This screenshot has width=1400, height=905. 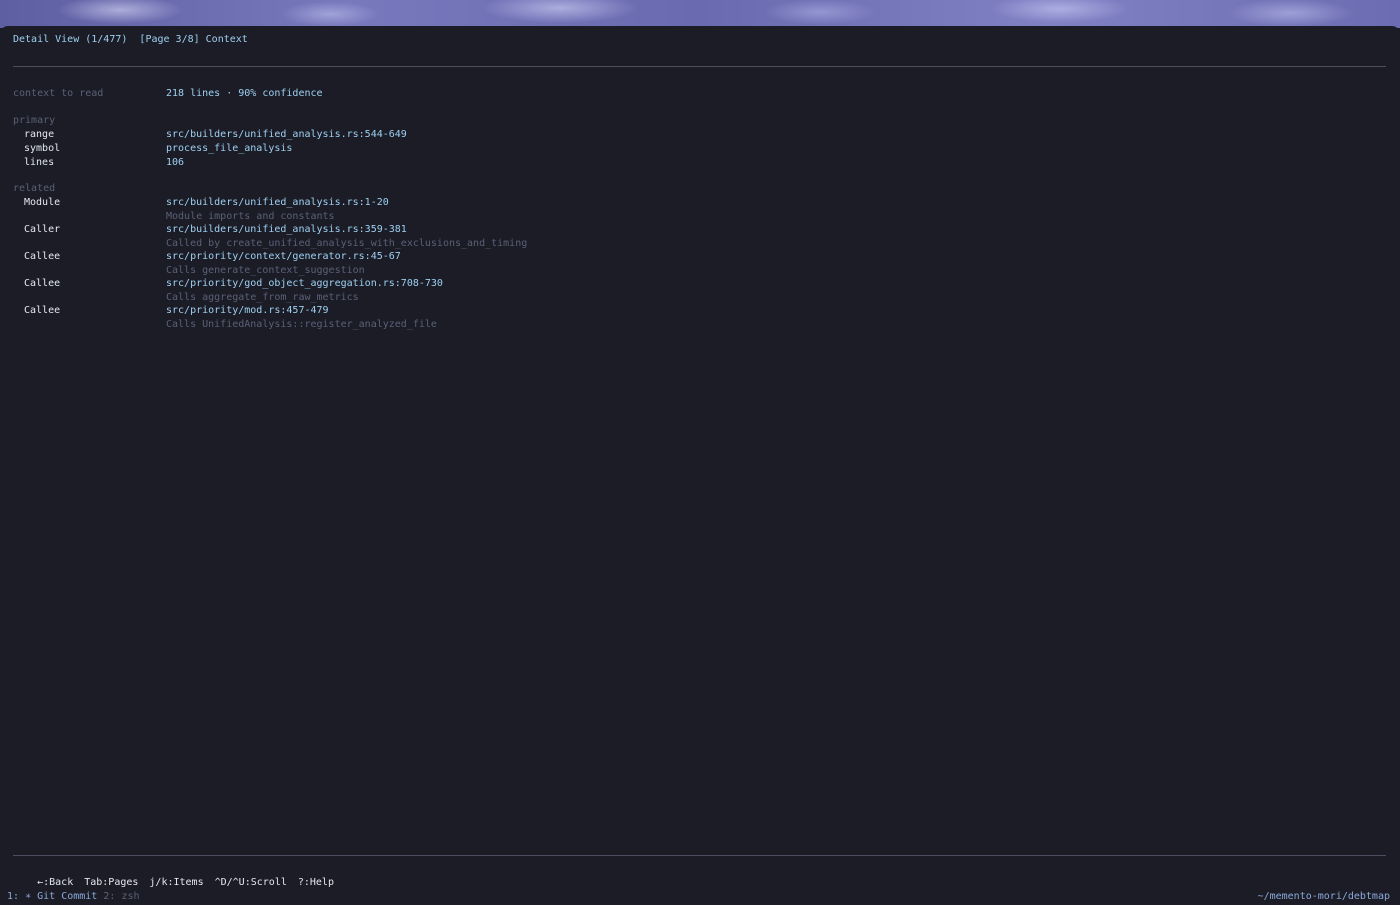 What do you see at coordinates (175, 162) in the screenshot?
I see `primary-lines-value: 106` at bounding box center [175, 162].